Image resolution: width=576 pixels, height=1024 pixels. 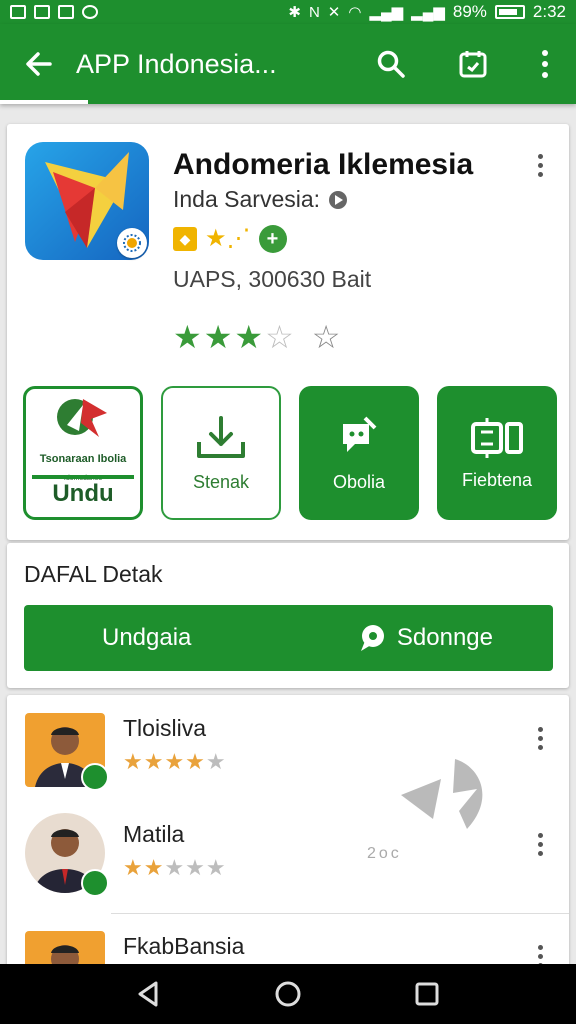 I want to click on camera-icon, so click(x=66, y=12).